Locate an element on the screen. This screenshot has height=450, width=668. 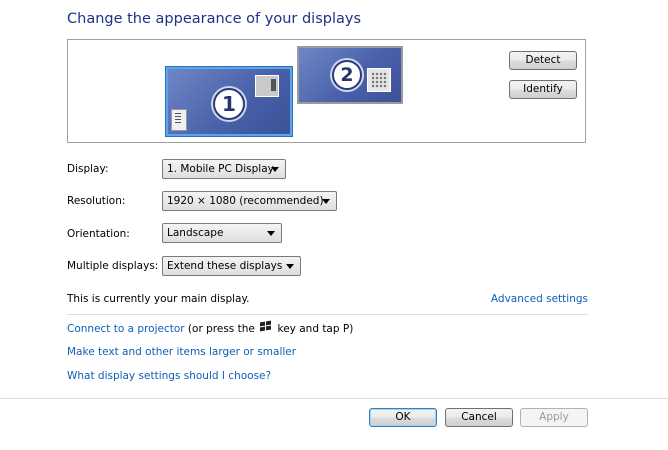
display-select: 1. Mobile PC Display is located at coordinates (224, 169).